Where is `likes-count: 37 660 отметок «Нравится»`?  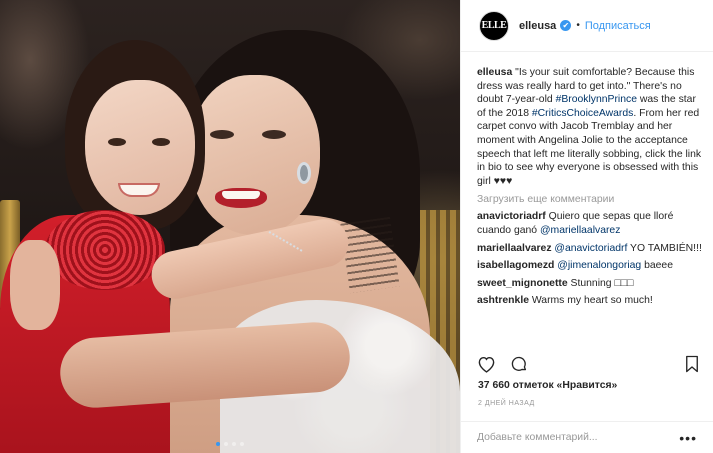 likes-count: 37 660 отметок «Нравится» is located at coordinates (547, 385).